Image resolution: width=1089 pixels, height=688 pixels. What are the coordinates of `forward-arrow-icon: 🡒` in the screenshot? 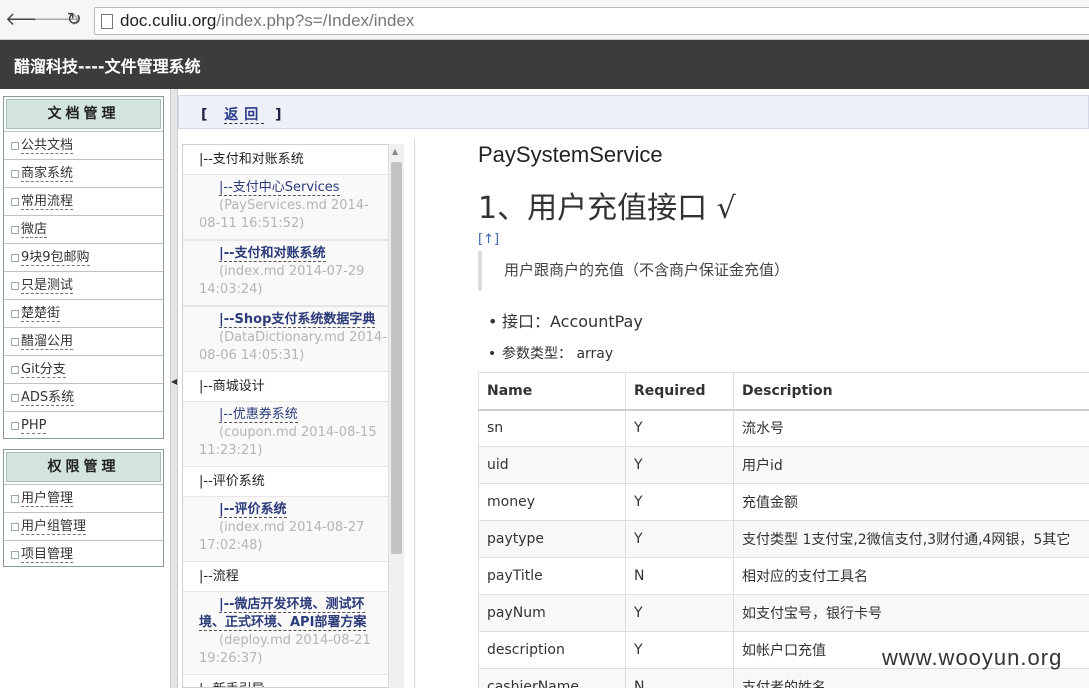 It's located at (57, 20).